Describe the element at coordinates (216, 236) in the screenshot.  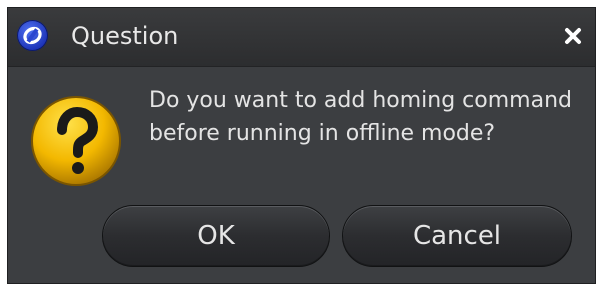
I see `ok-button: OK` at that location.